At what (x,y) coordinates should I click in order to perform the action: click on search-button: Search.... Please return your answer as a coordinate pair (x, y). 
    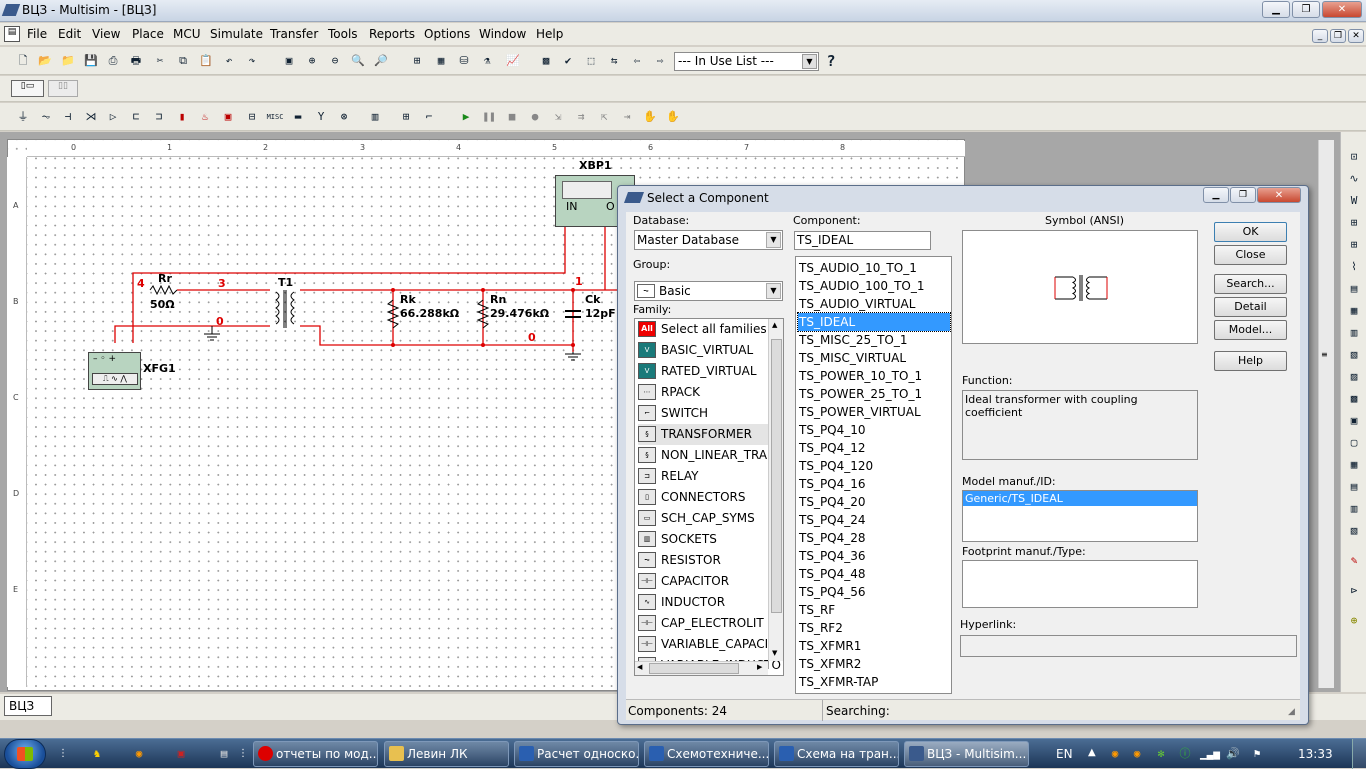
    Looking at the image, I should click on (1250, 284).